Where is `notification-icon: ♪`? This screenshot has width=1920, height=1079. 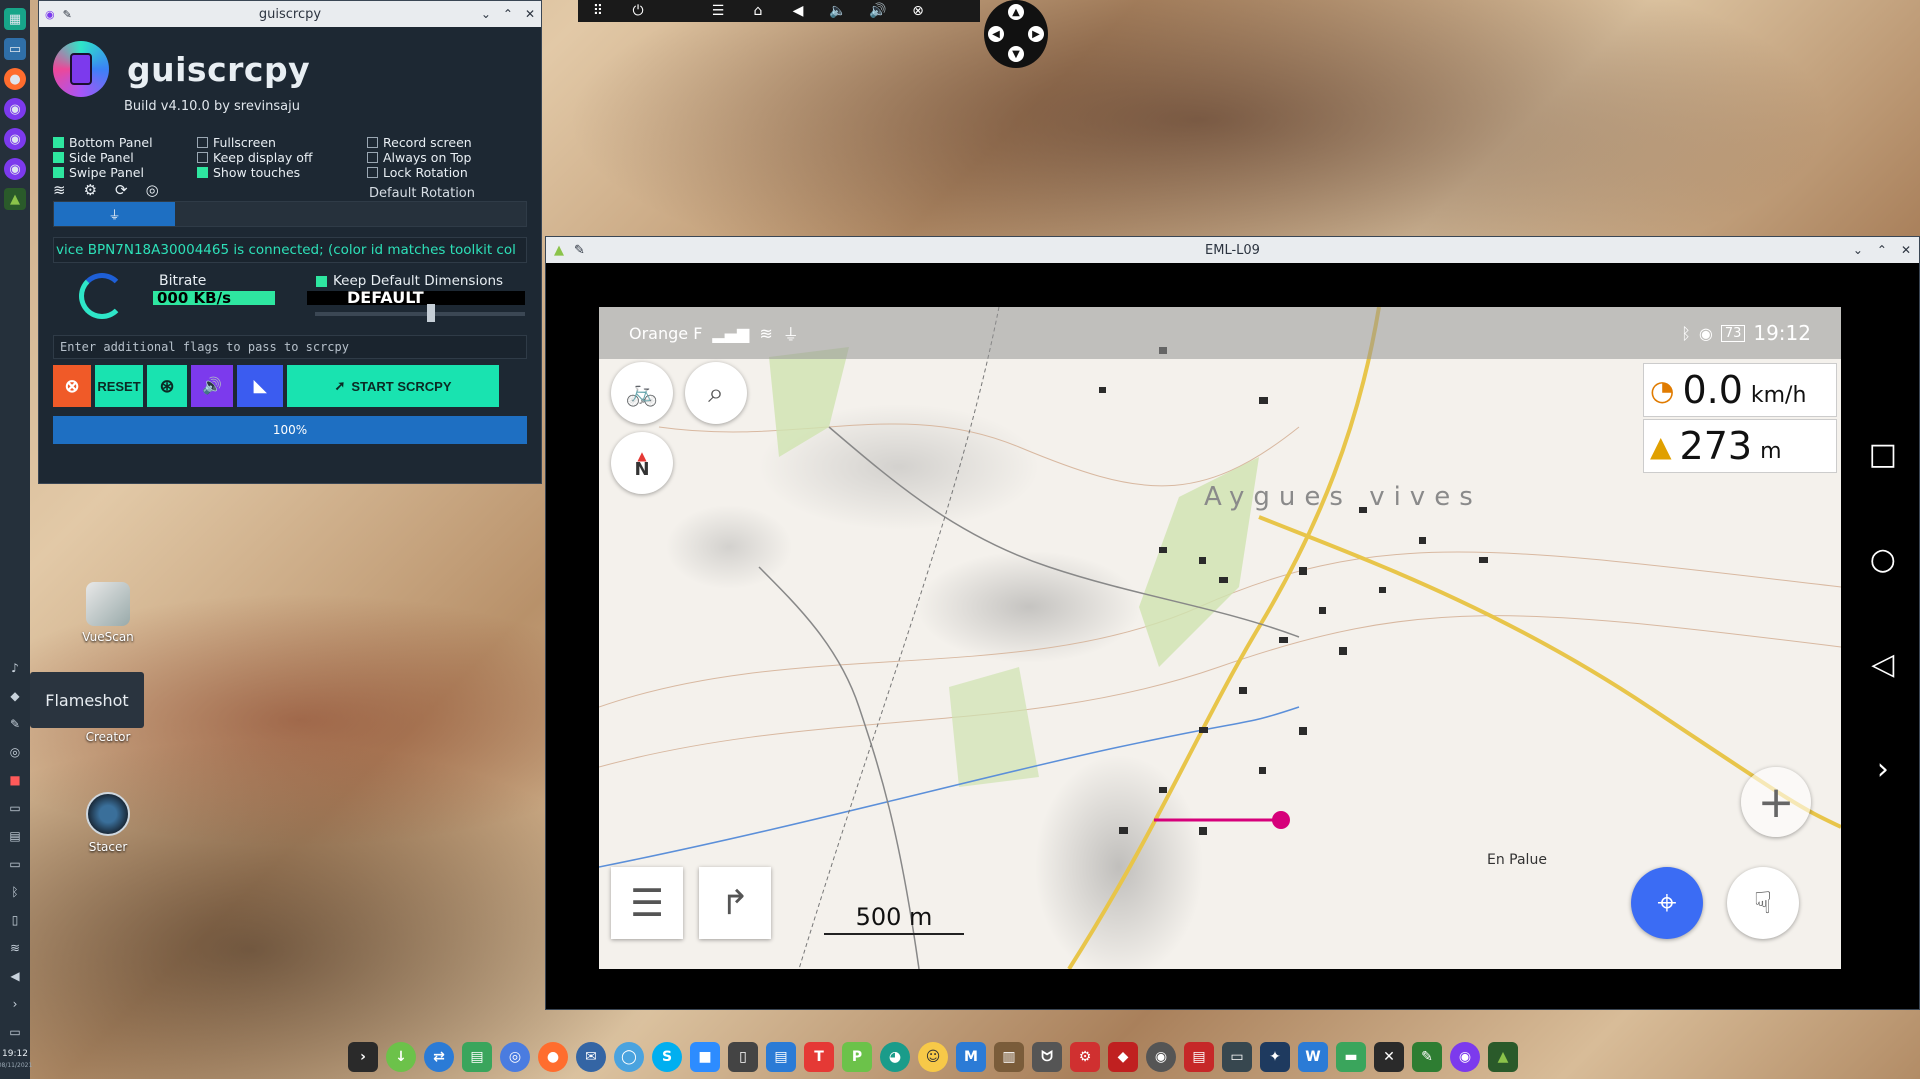
notification-icon: ♪ is located at coordinates (15, 668).